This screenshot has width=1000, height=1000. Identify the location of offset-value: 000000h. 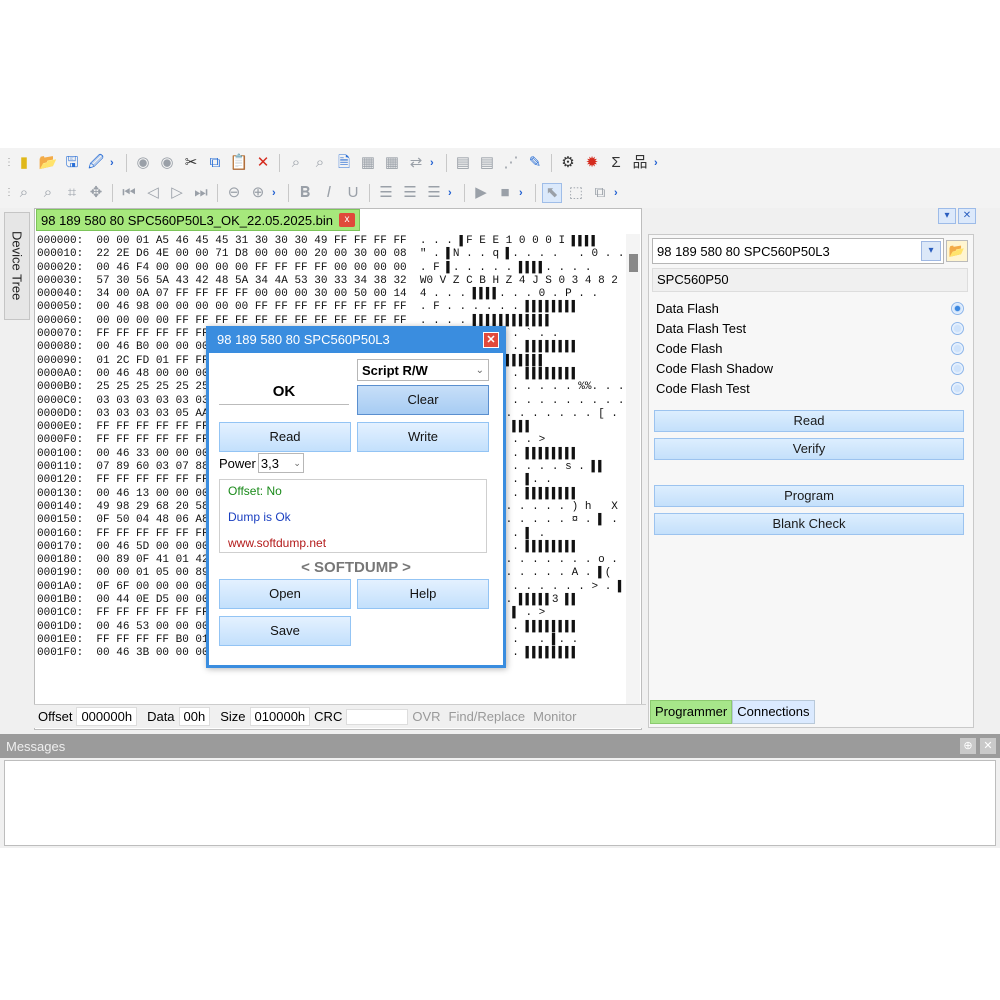
(107, 716).